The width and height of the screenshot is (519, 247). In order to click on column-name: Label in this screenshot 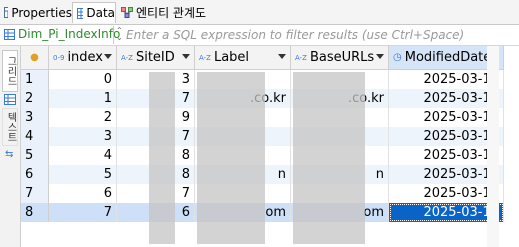, I will do `click(231, 57)`.